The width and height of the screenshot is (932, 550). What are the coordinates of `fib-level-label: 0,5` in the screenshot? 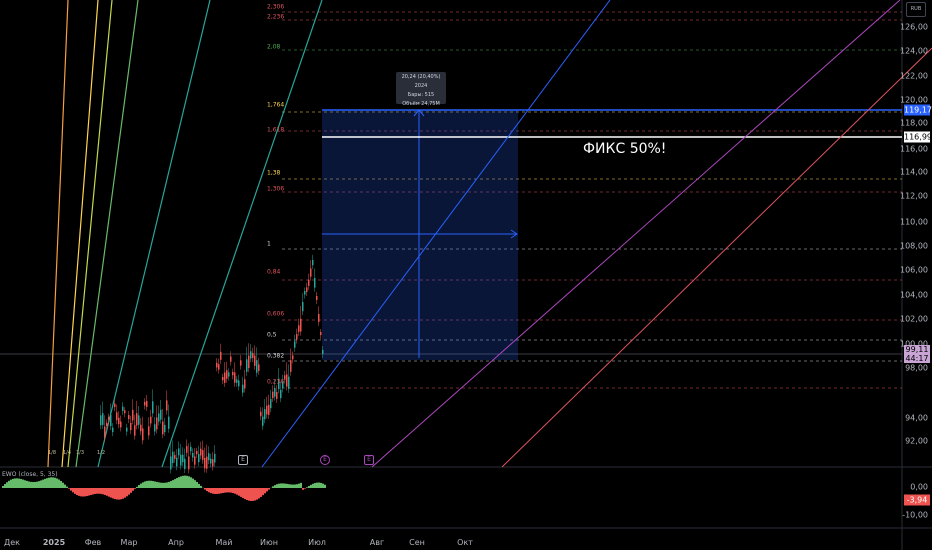 It's located at (272, 335).